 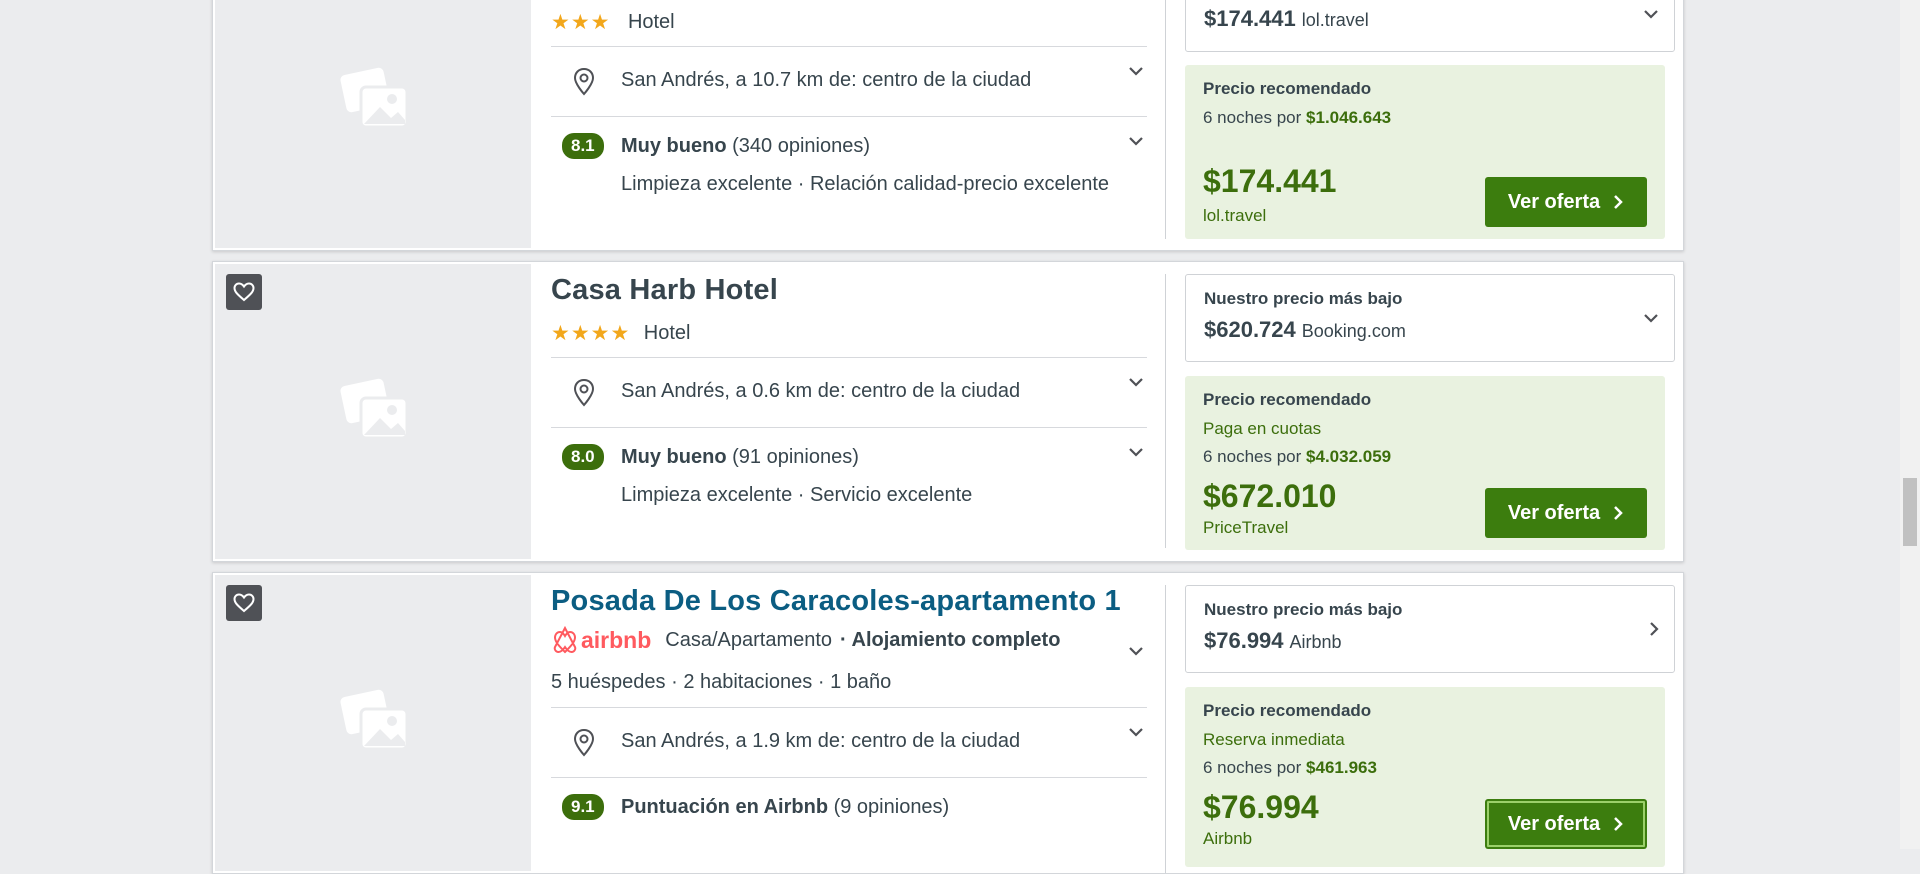 I want to click on vertical-scrollbar, so click(x=1910, y=424).